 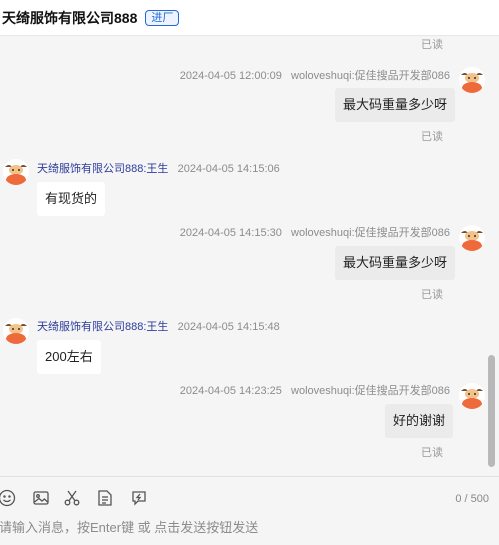 I want to click on message-bubble: 200左右, so click(x=69, y=357).